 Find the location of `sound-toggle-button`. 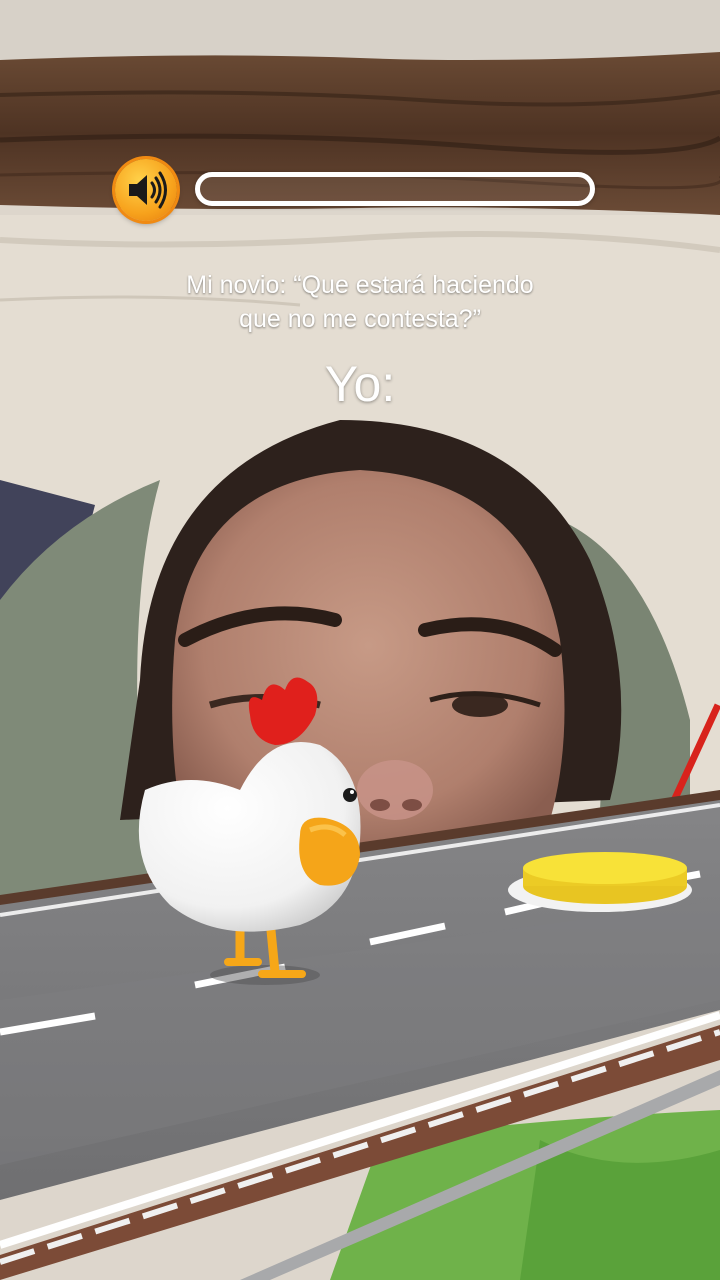

sound-toggle-button is located at coordinates (146, 190).